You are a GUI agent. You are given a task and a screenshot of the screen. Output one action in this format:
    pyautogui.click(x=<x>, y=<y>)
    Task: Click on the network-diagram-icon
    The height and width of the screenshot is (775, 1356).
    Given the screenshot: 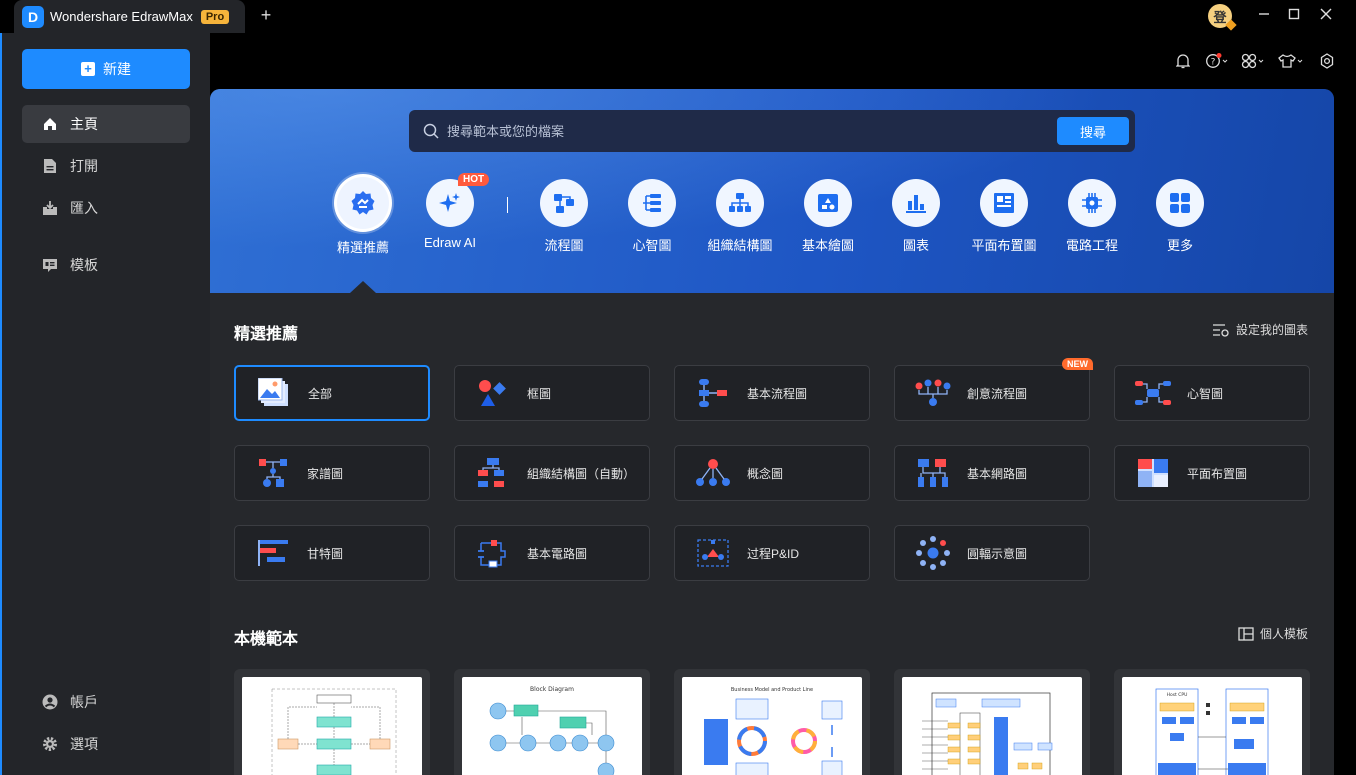 What is the action you would take?
    pyautogui.click(x=933, y=473)
    